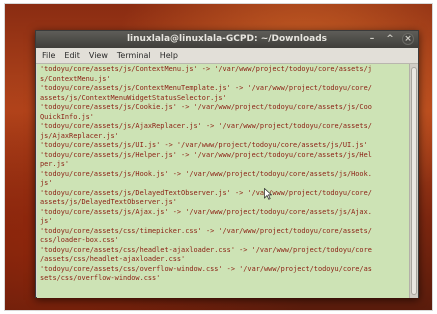 The height and width of the screenshot is (314, 437). What do you see at coordinates (67, 116) in the screenshot?
I see `terminal-line: QuickInfo.js'` at bounding box center [67, 116].